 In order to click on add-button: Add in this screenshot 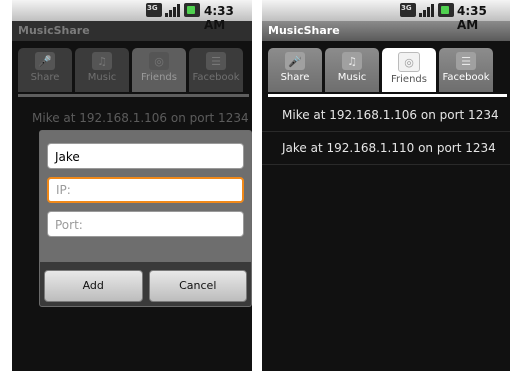, I will do `click(93, 286)`.